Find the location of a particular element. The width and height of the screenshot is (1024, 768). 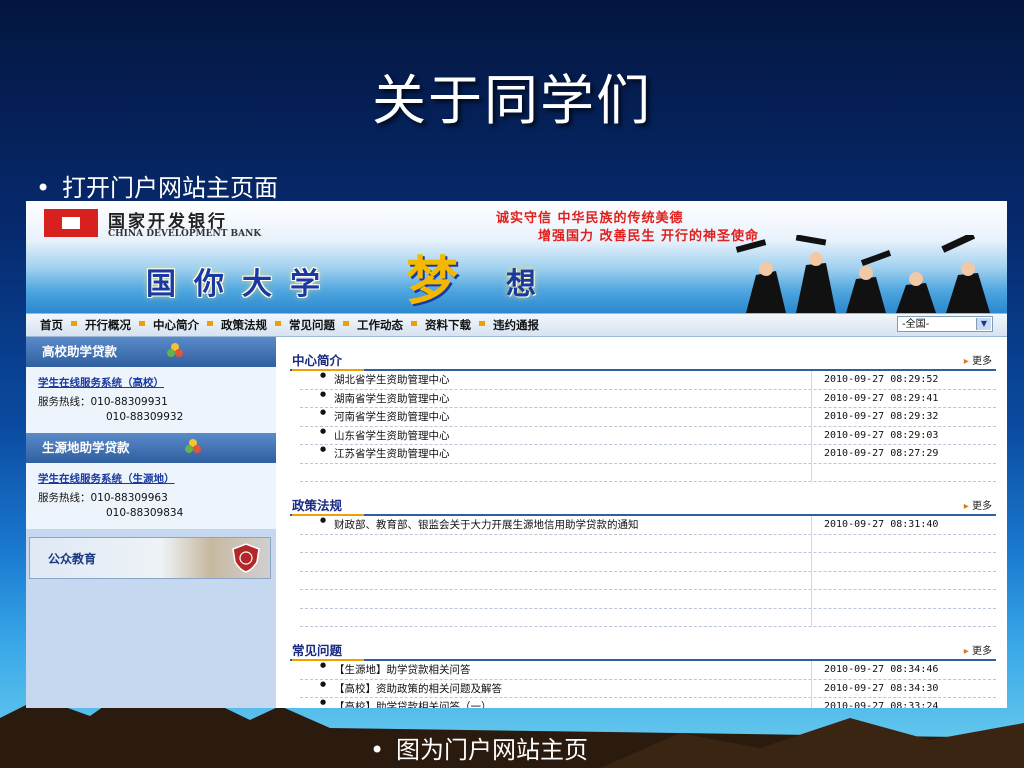

bullet-portal-caption: • 图为门户网站主页 is located at coordinates (479, 747).